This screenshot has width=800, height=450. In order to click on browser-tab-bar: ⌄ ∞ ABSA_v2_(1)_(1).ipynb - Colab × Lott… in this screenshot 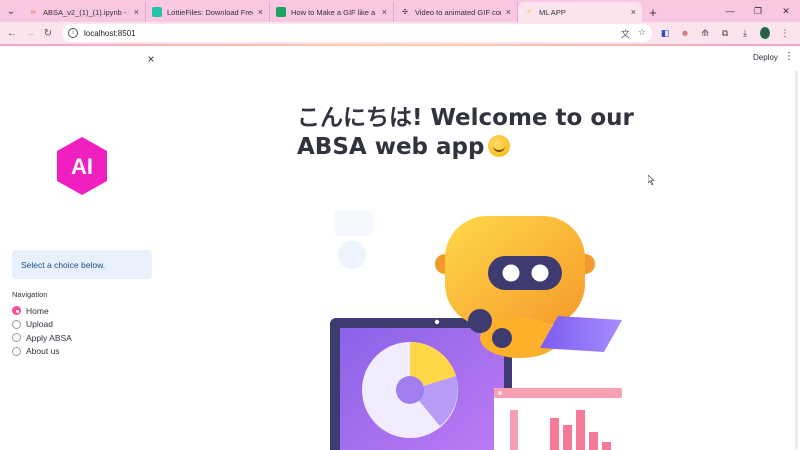, I will do `click(400, 11)`.